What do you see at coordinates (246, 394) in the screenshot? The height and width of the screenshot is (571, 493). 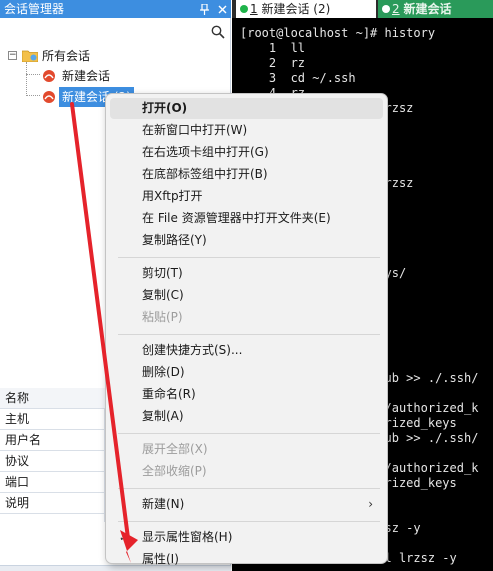 I see `menu-item-2-2: 重命名(R)` at bounding box center [246, 394].